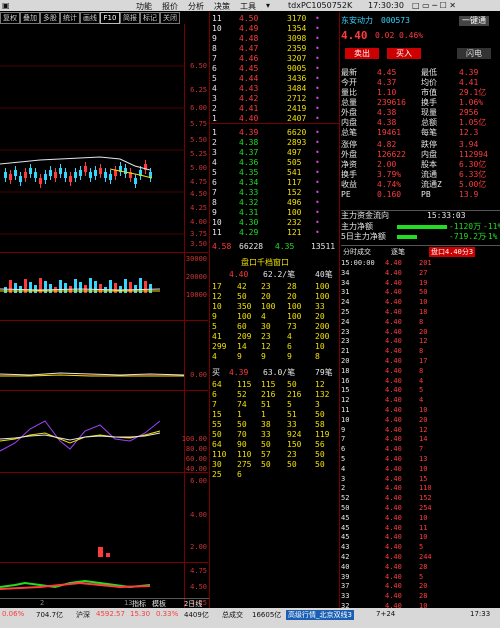 The width and height of the screenshot is (500, 628). Describe the element at coordinates (275, 275) in the screenshot. I see `book-row: 4.40 62.2/笔 40笔` at that location.